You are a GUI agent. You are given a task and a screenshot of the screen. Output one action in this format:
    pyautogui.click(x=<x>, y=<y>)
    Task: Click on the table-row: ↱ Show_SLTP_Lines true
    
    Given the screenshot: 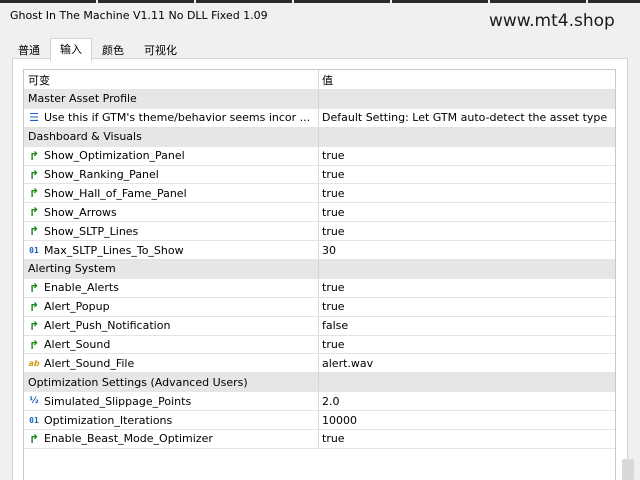 What is the action you would take?
    pyautogui.click(x=319, y=232)
    